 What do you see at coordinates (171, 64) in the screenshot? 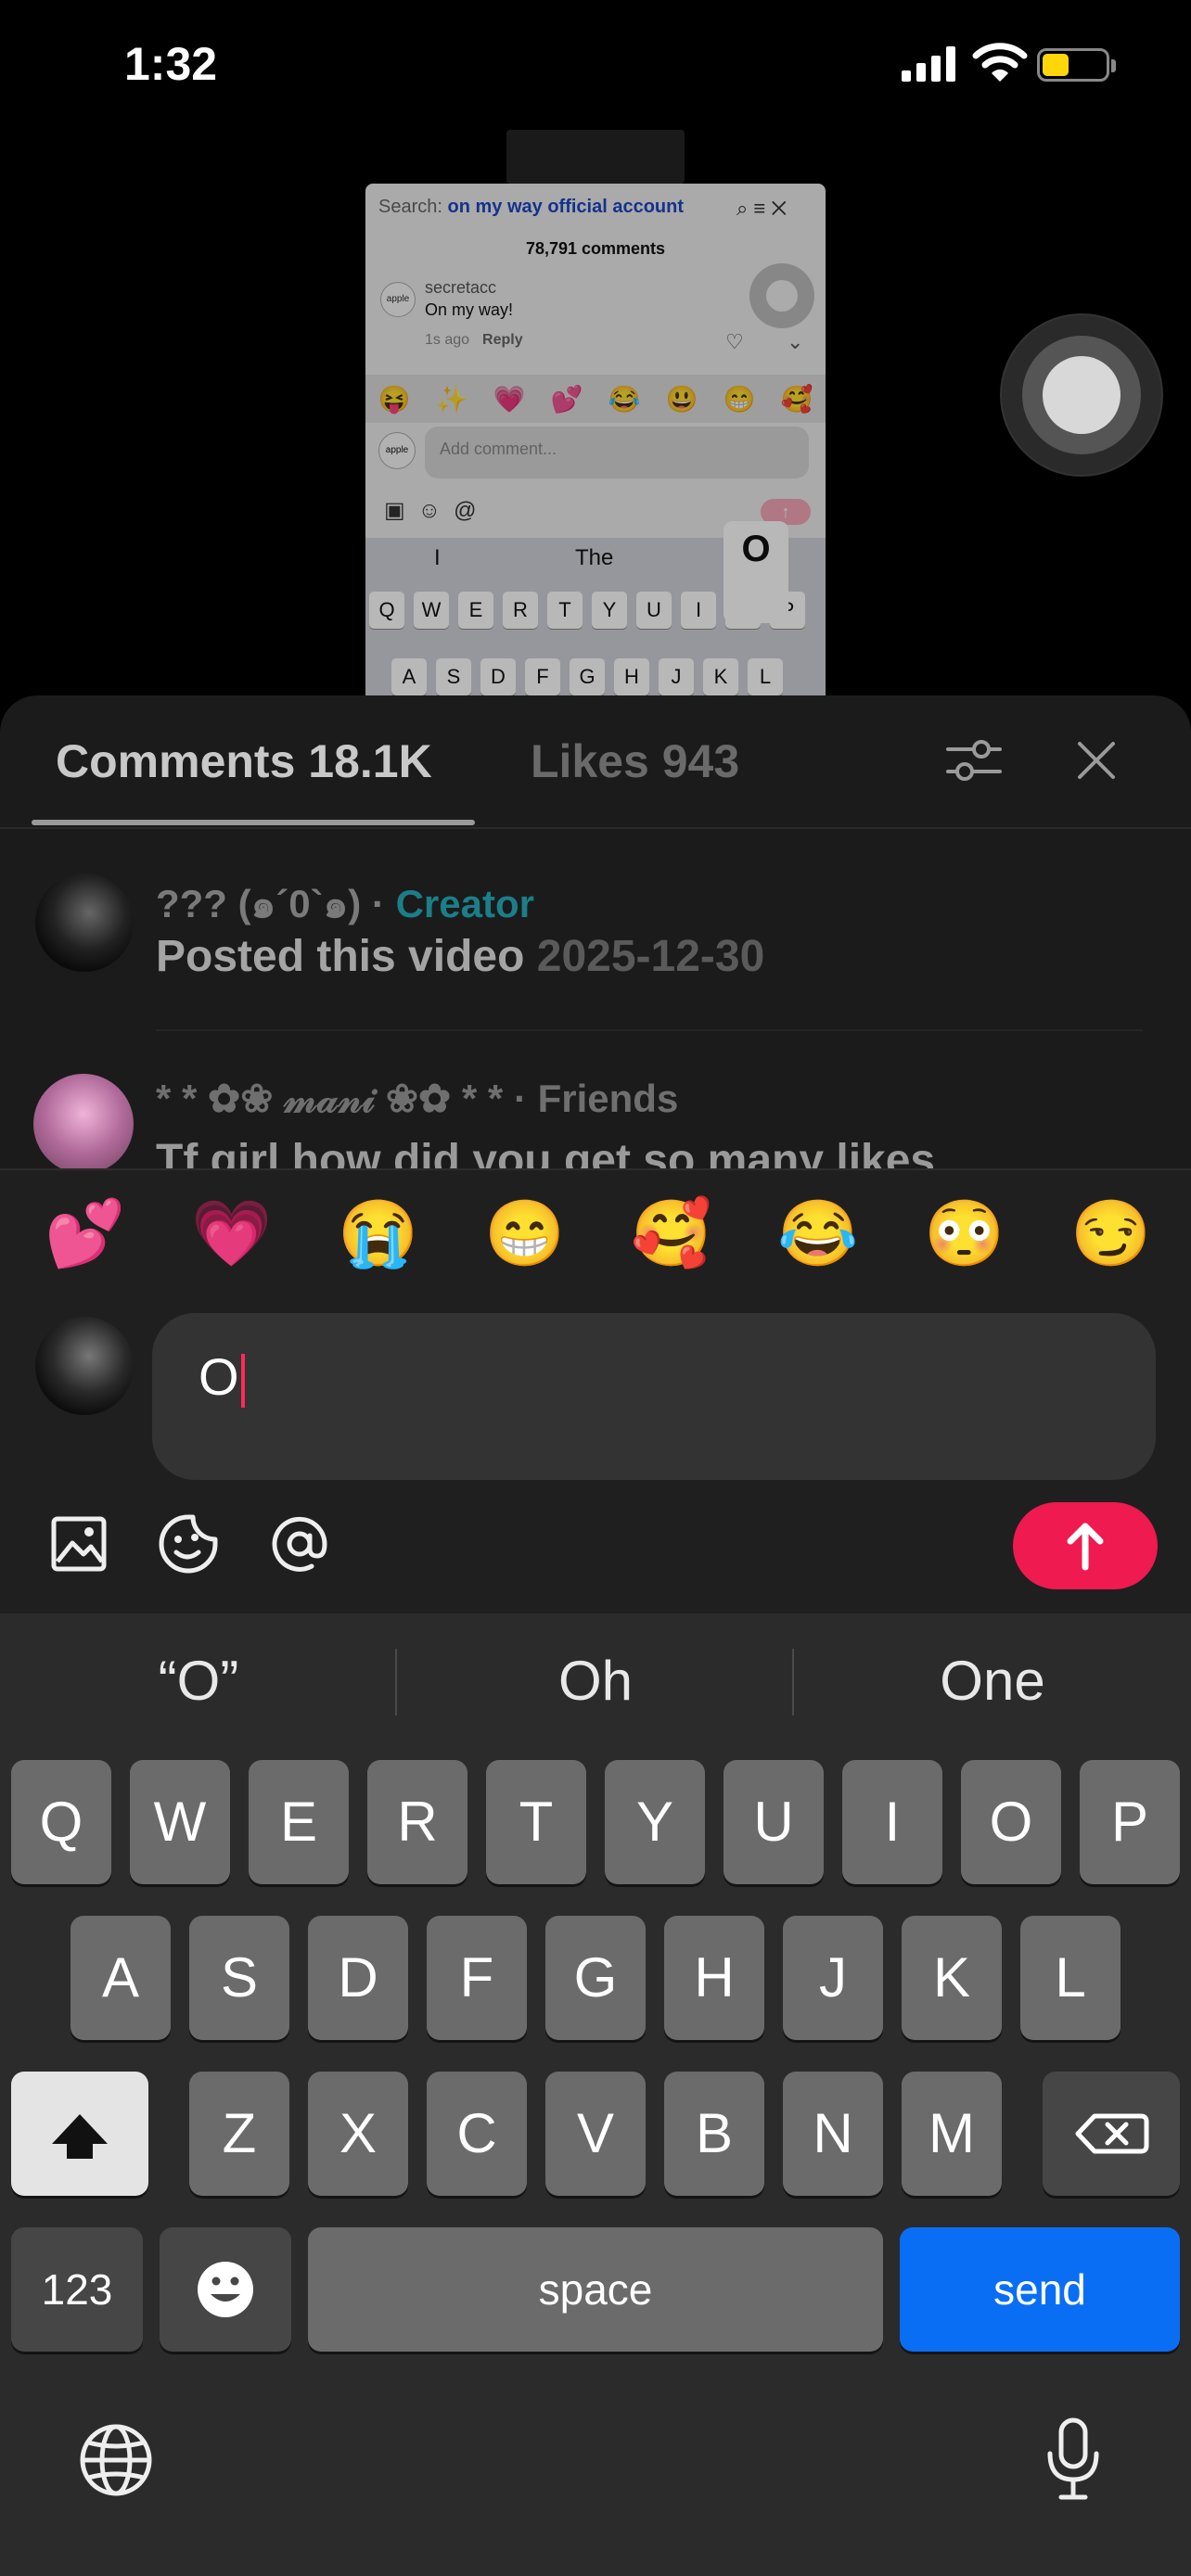
I see `status-time: 1:32` at bounding box center [171, 64].